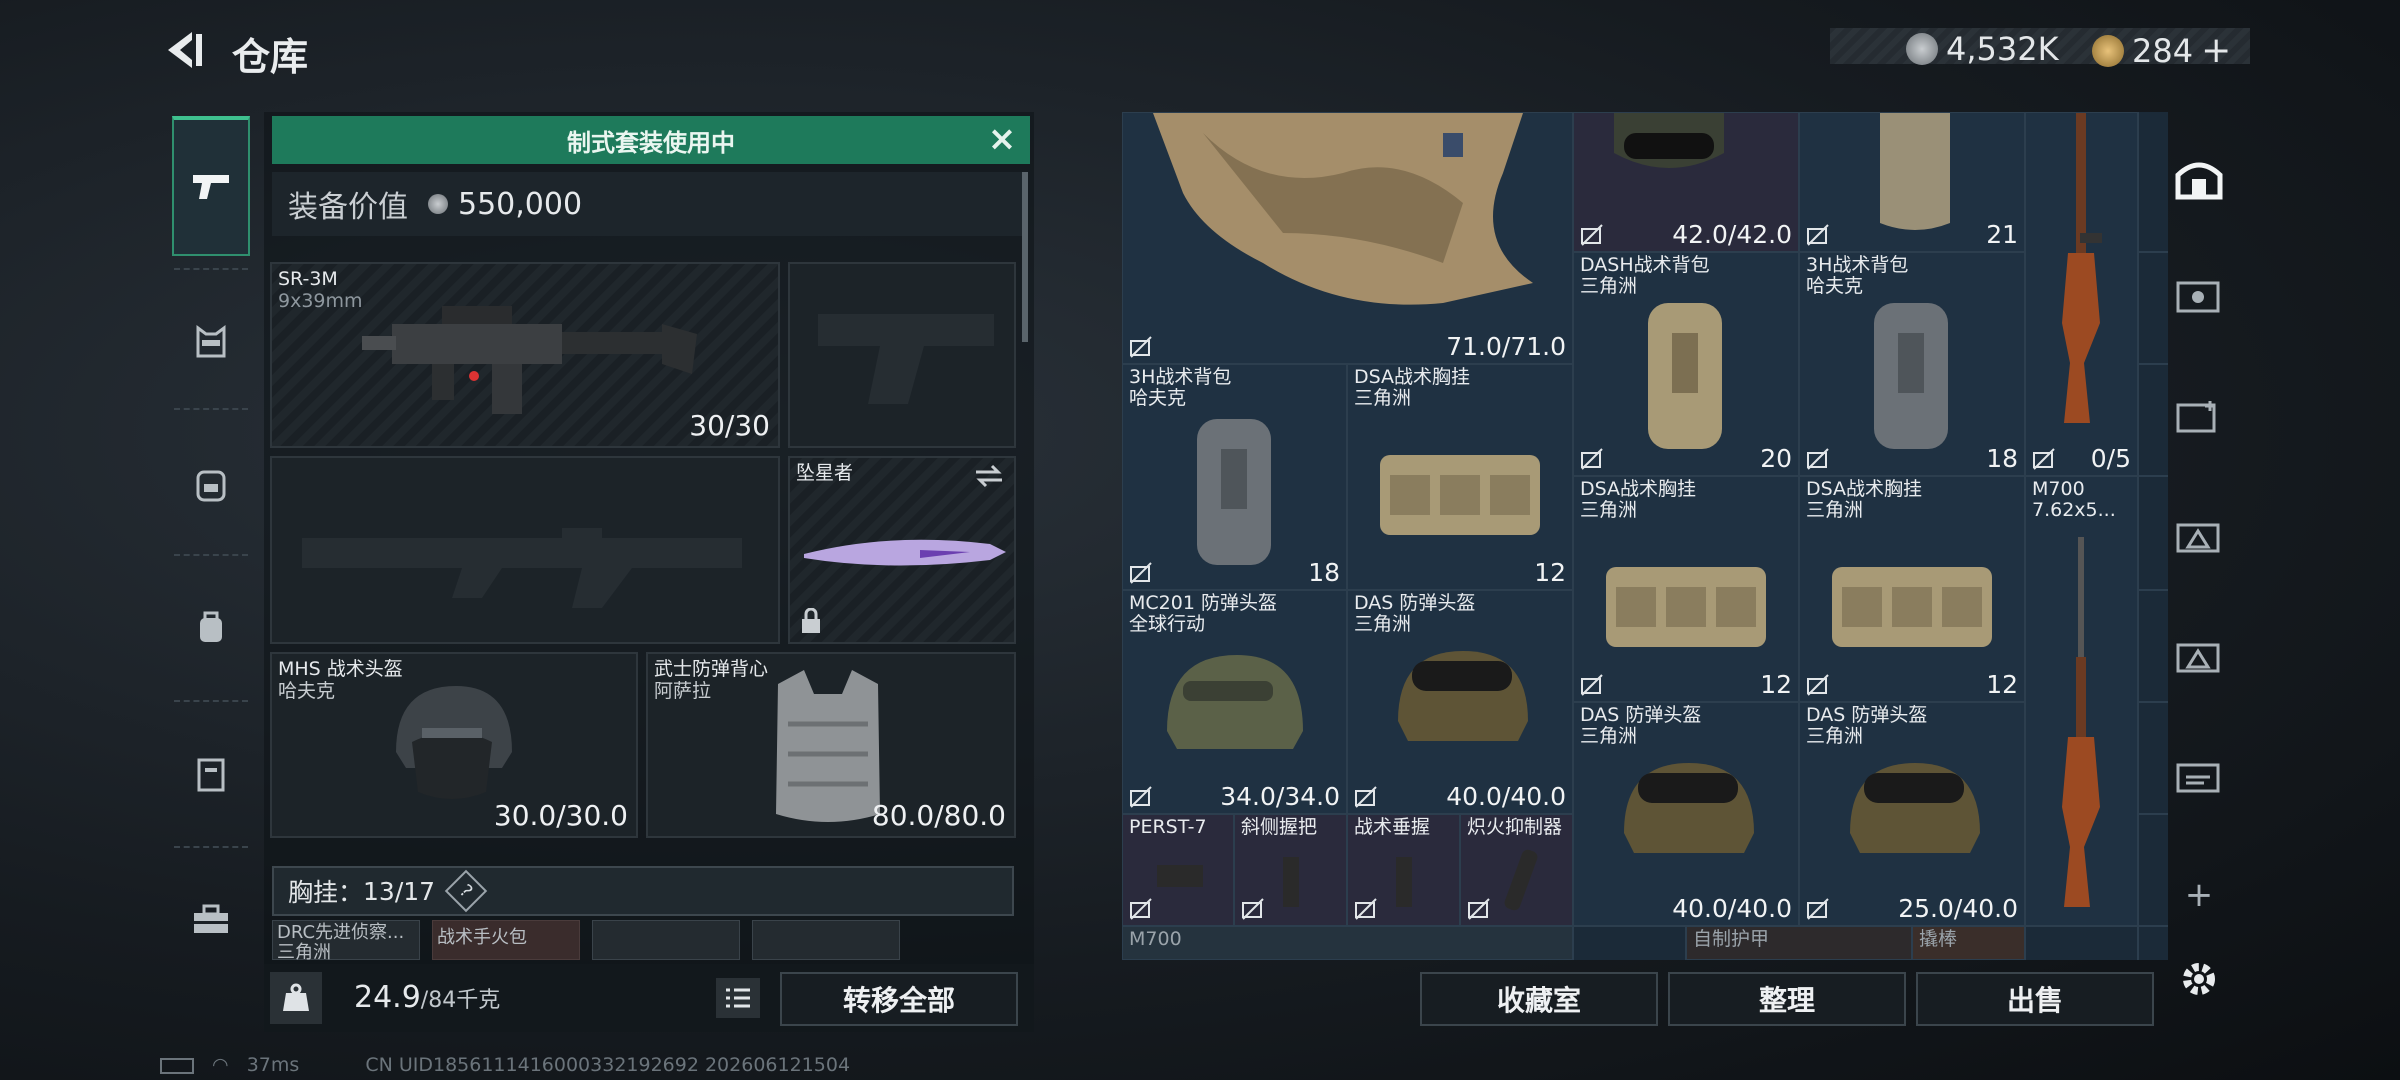  I want to click on tab-storage-home, so click(2199, 179).